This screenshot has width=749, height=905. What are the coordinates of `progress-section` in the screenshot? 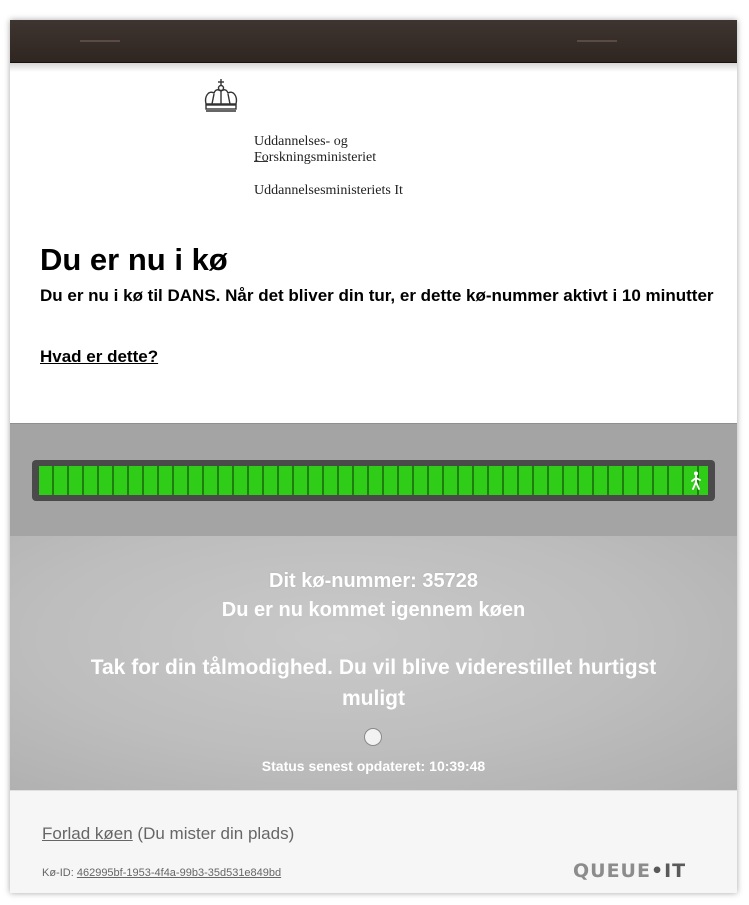 It's located at (373, 480).